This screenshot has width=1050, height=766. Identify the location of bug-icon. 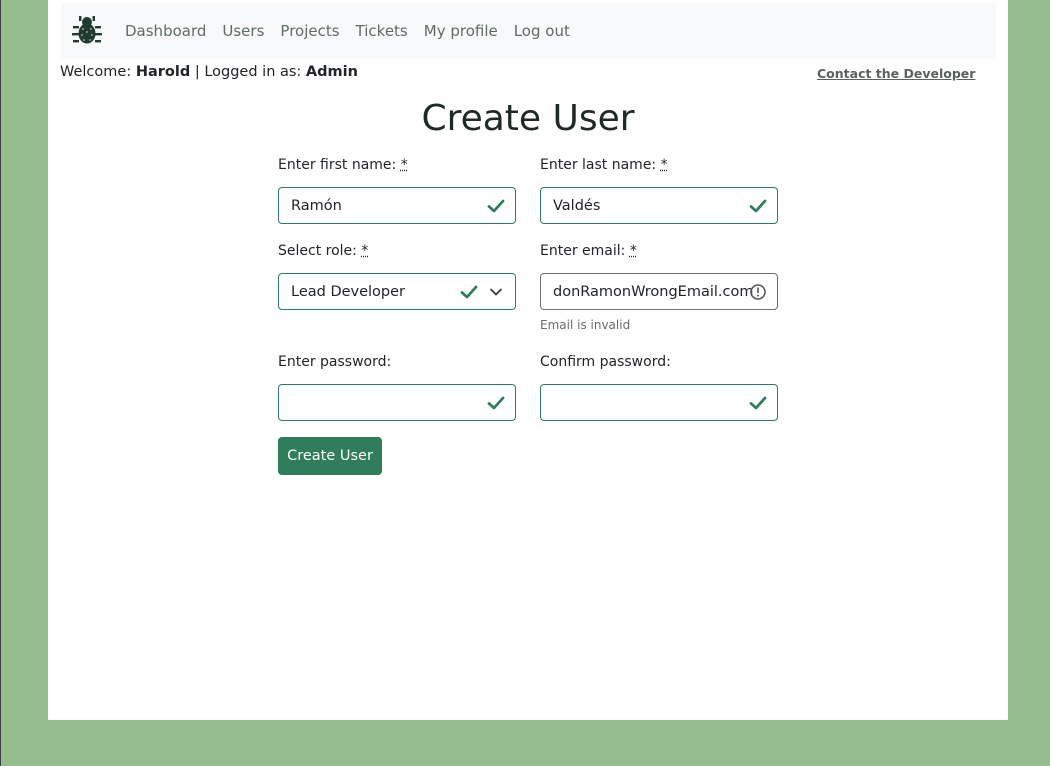
(87, 31).